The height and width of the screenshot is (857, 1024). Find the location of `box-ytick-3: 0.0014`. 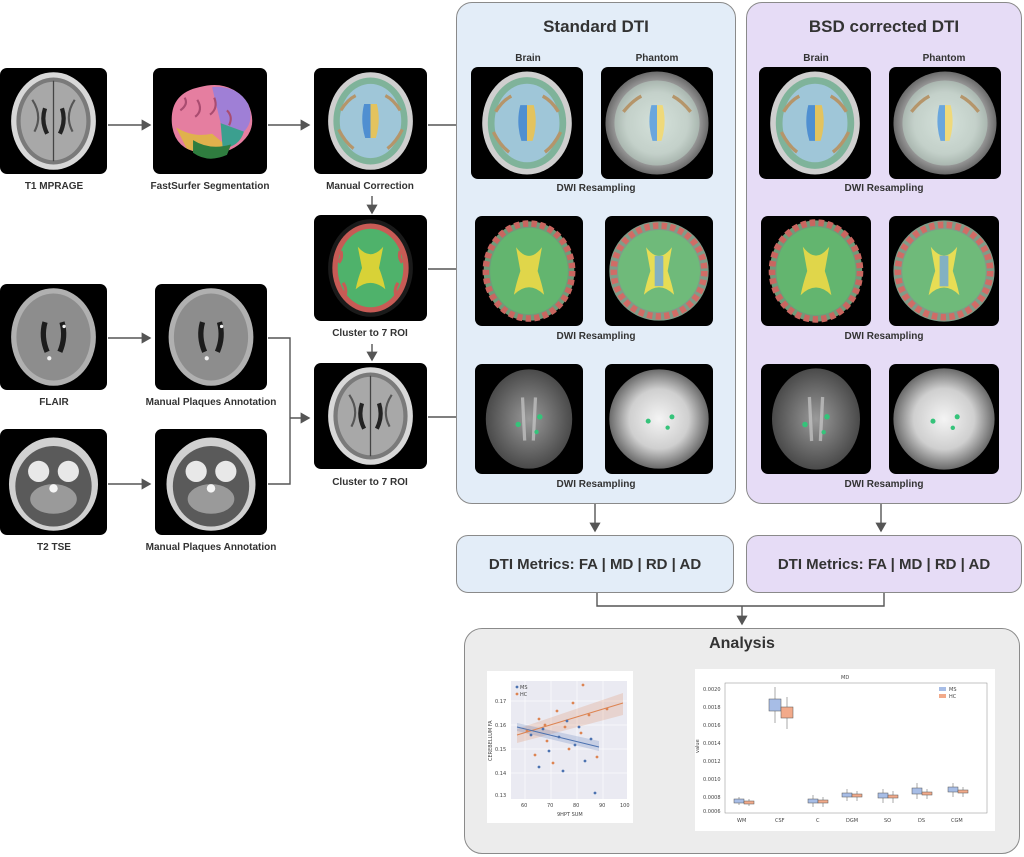

box-ytick-3: 0.0014 is located at coordinates (712, 744).